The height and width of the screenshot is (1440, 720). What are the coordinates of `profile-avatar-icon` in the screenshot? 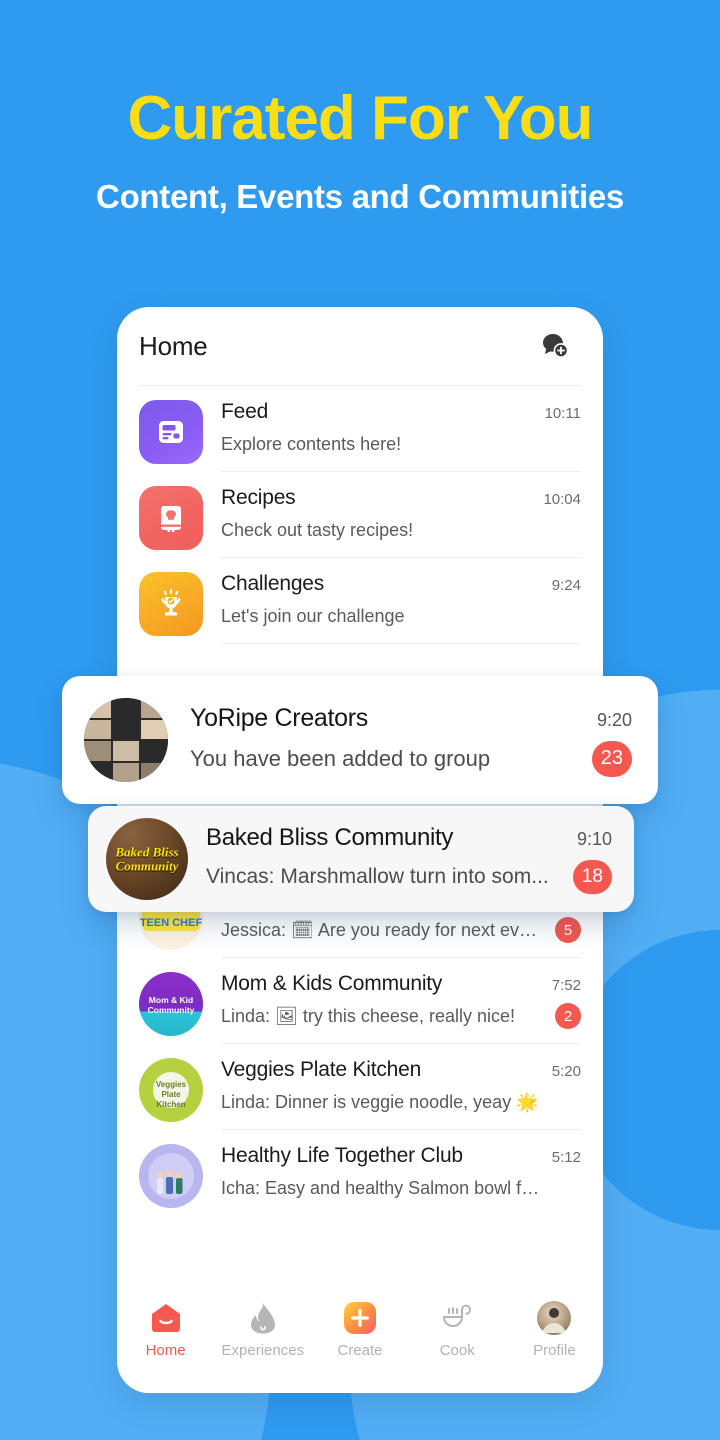 It's located at (554, 1318).